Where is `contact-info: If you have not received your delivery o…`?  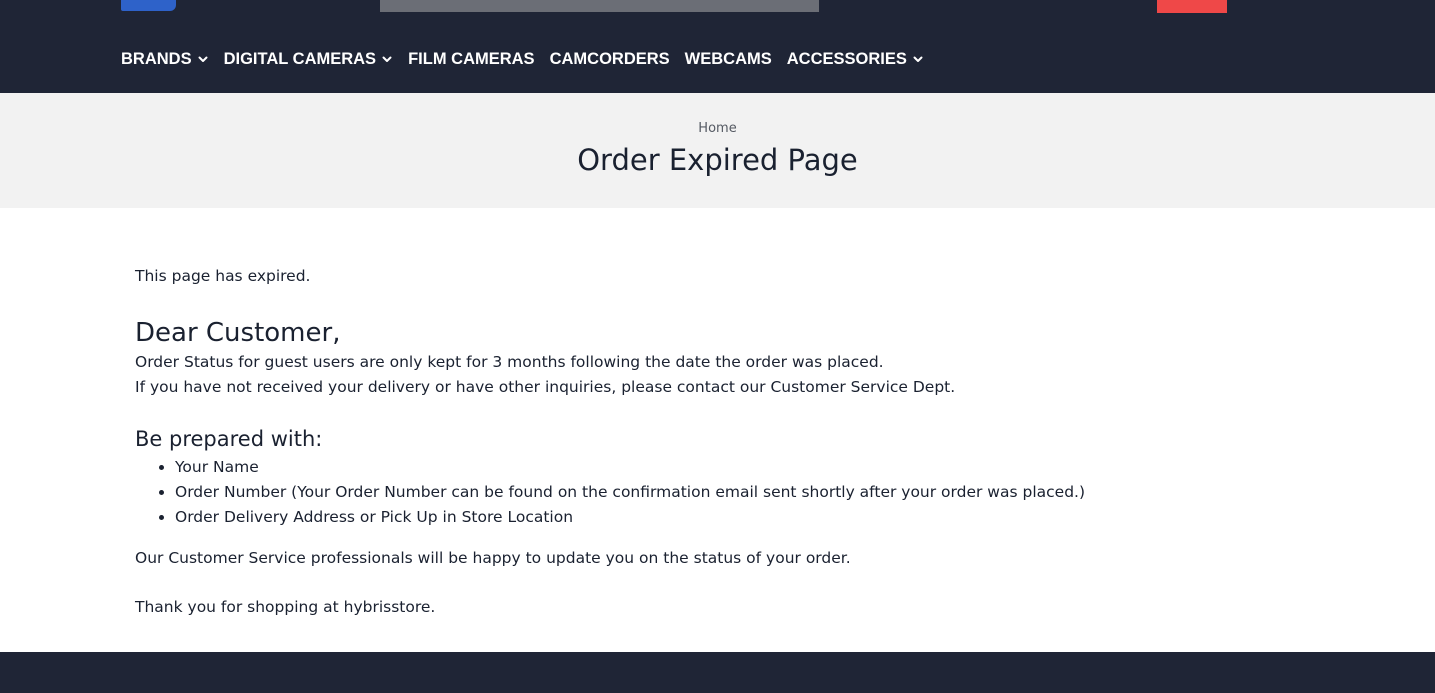 contact-info: If you have not received your delivery o… is located at coordinates (545, 387).